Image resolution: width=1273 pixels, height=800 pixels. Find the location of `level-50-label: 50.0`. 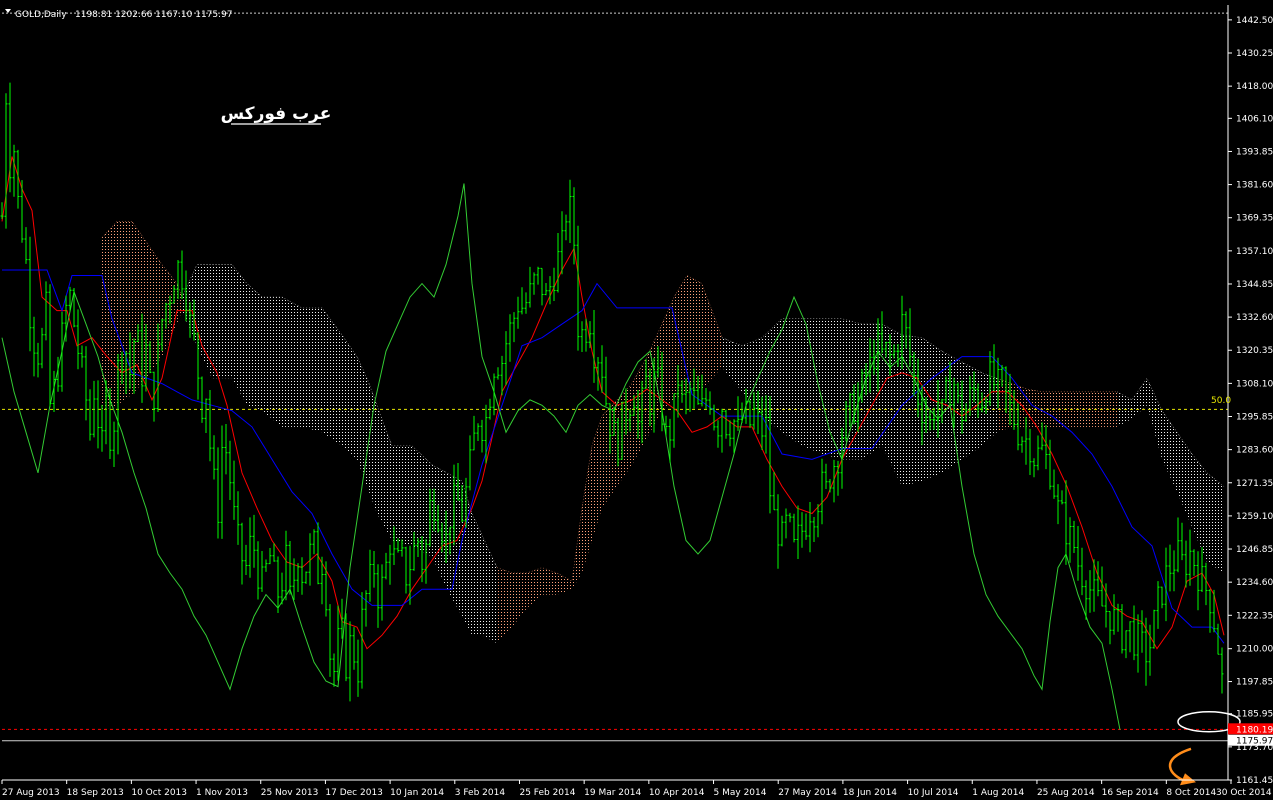

level-50-label: 50.0 is located at coordinates (1221, 401).